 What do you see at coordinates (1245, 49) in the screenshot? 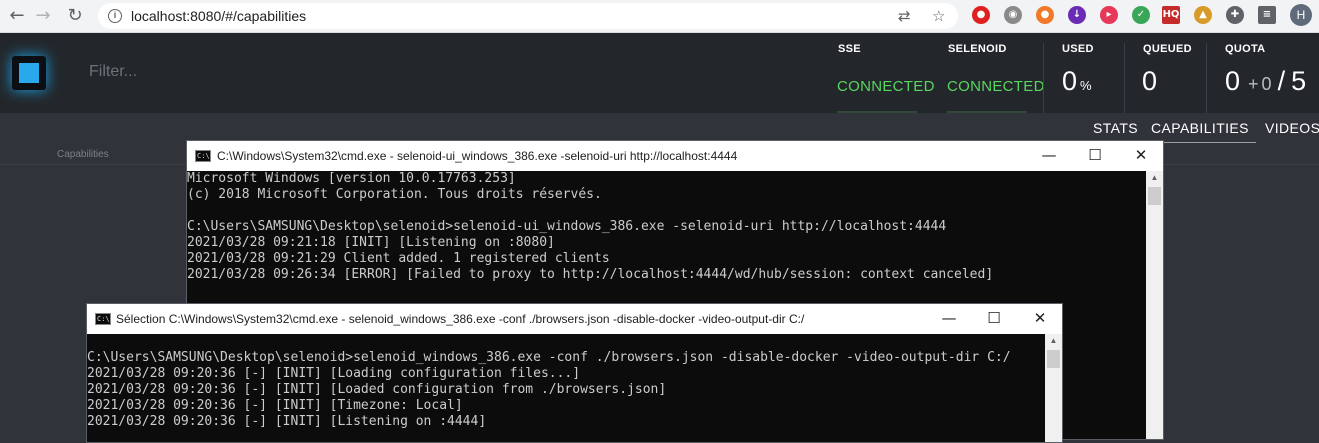
I see `quota-label: QUOTA` at bounding box center [1245, 49].